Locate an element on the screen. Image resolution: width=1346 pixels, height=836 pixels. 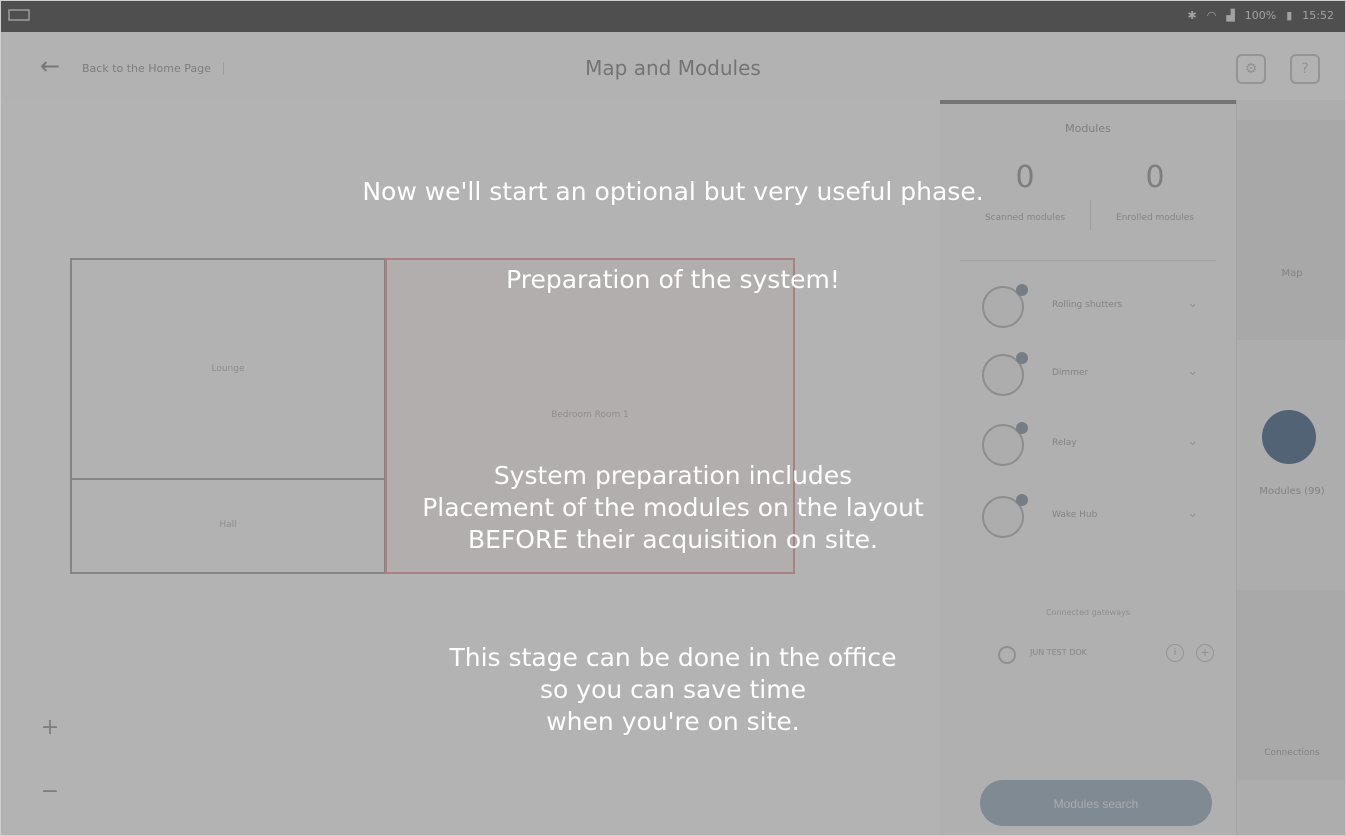
tutorial-text: This stage can be done in the office is located at coordinates (673, 657).